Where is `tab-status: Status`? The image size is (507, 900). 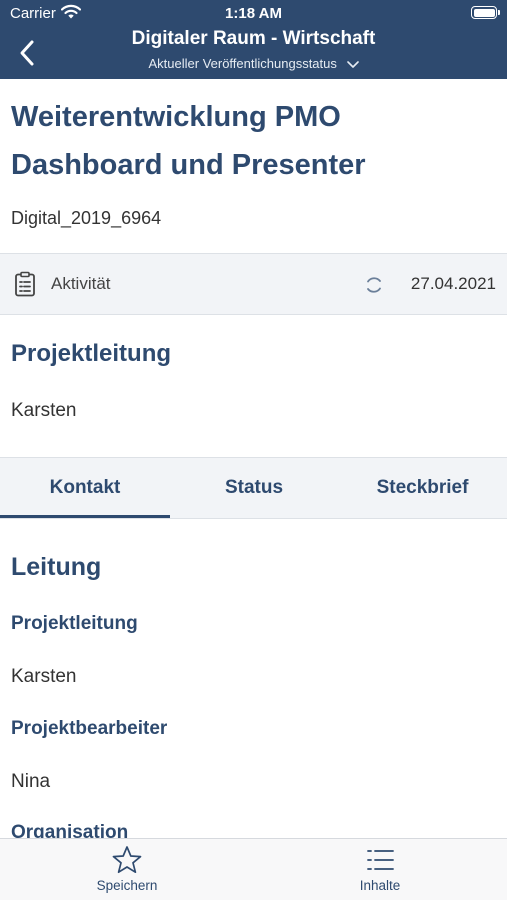 tab-status: Status is located at coordinates (254, 488).